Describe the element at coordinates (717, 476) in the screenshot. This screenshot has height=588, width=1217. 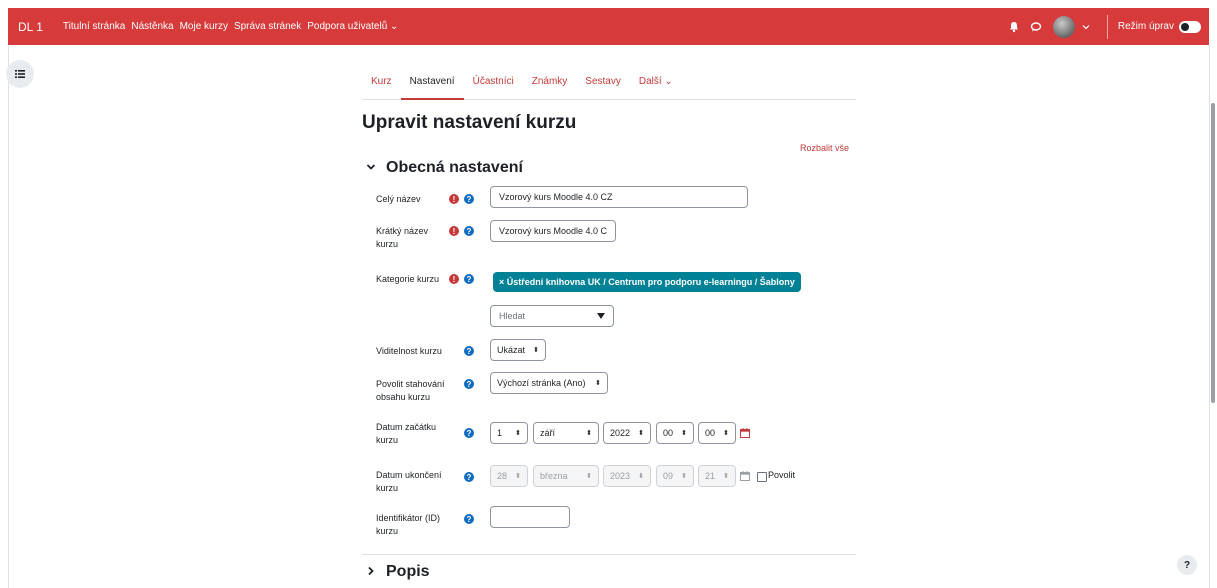
I see `enddate-minute-select: 21 ⬍` at that location.